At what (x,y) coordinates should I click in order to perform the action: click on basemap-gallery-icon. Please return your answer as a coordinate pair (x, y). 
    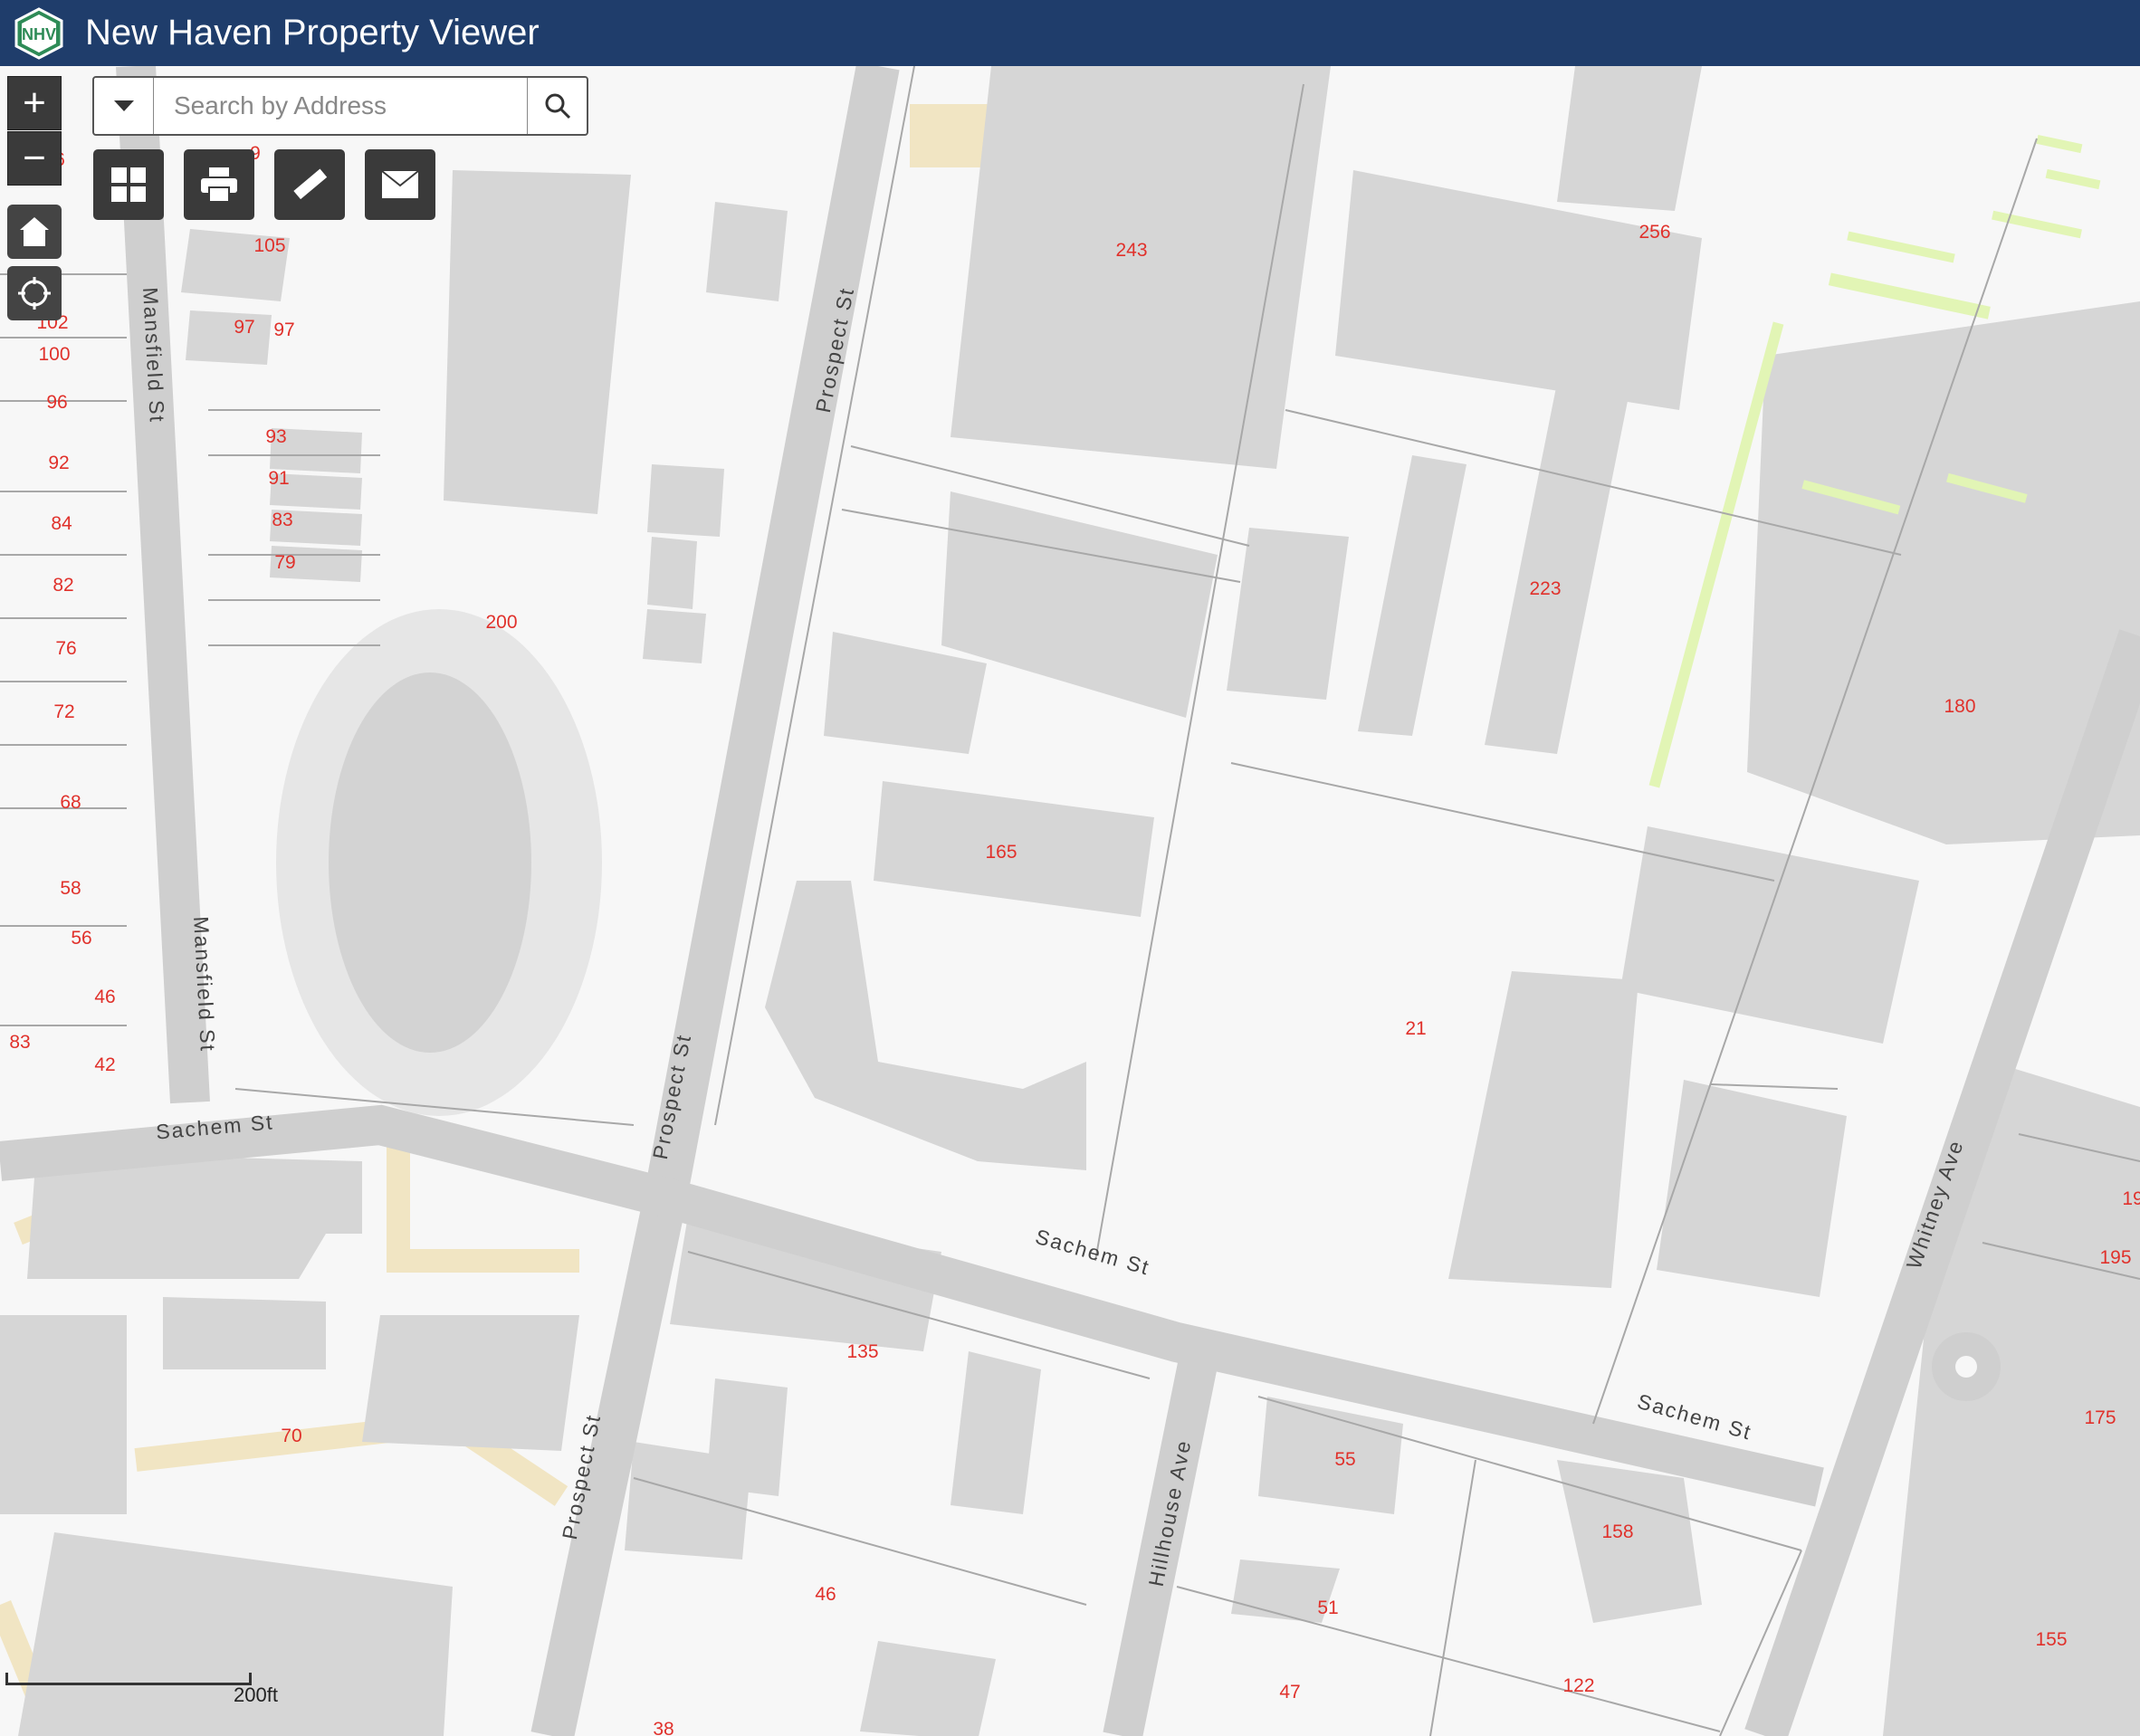
    Looking at the image, I should click on (128, 184).